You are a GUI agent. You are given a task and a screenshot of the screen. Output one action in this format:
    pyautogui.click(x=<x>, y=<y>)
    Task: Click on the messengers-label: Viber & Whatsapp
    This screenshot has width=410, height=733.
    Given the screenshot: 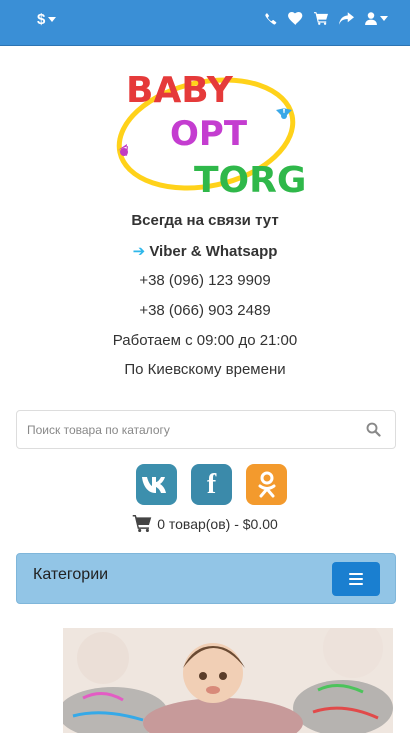 What is the action you would take?
    pyautogui.click(x=213, y=251)
    